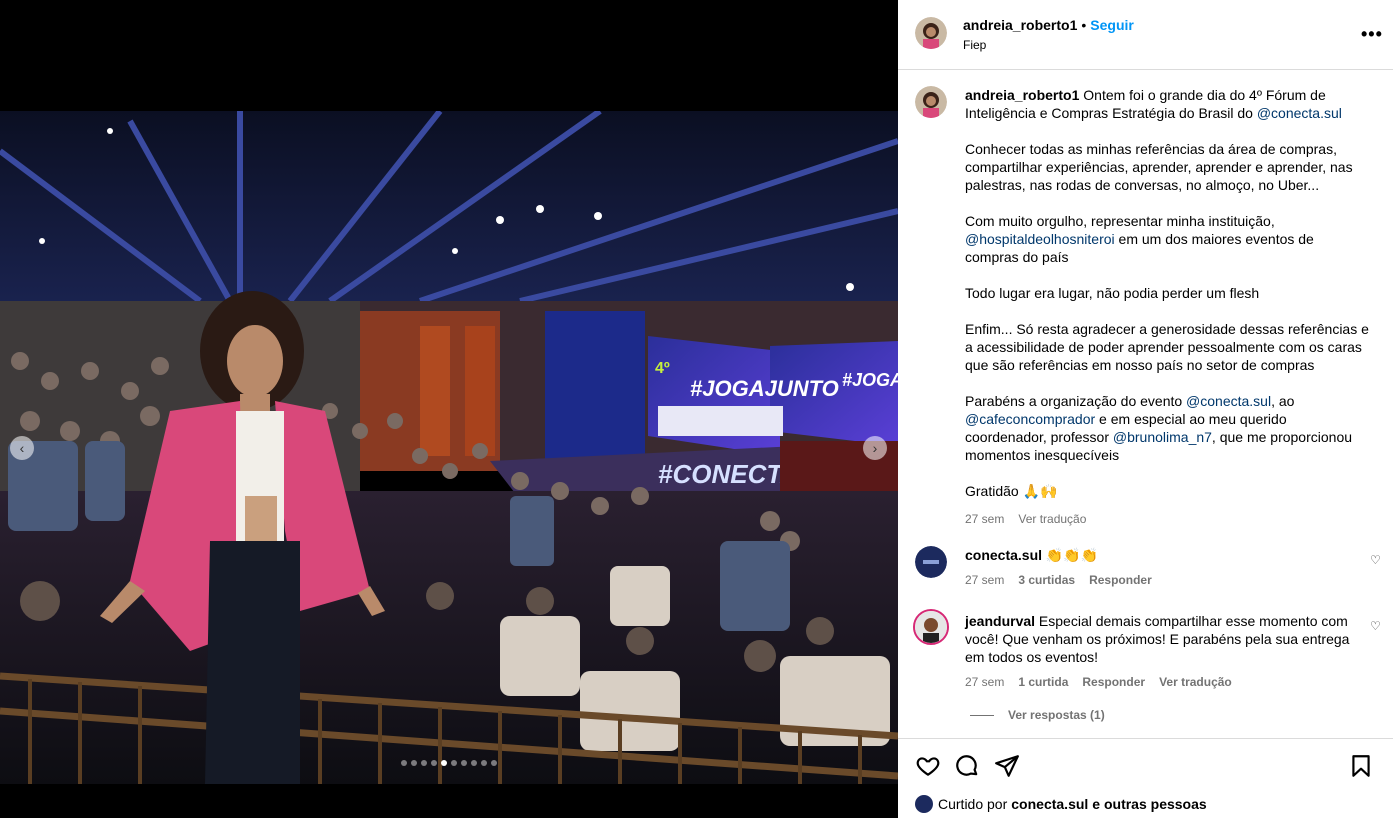 This screenshot has height=818, width=1393. Describe the element at coordinates (1167, 519) in the screenshot. I see `caption-meta: 27 sem Ver tradução` at that location.